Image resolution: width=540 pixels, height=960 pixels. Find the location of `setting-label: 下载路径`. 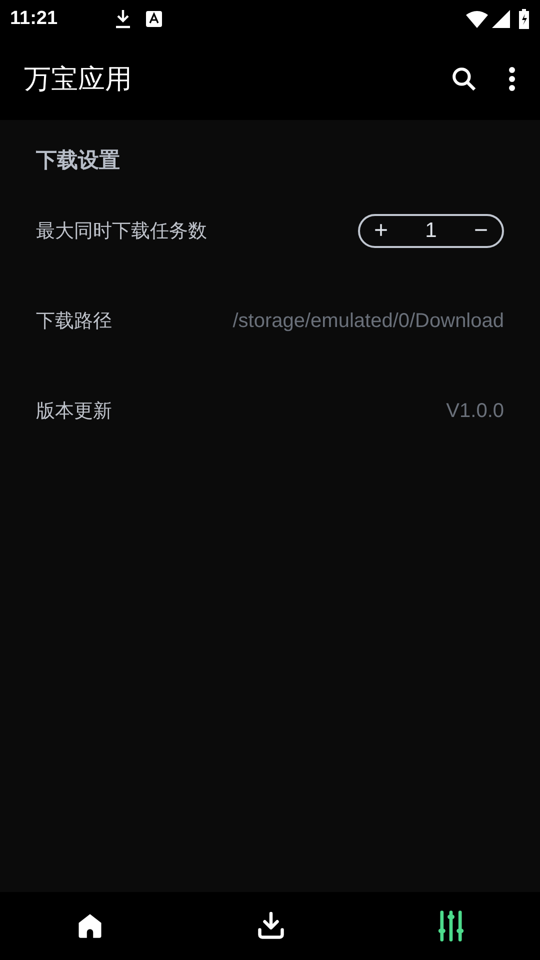

setting-label: 下载路径 is located at coordinates (74, 321).